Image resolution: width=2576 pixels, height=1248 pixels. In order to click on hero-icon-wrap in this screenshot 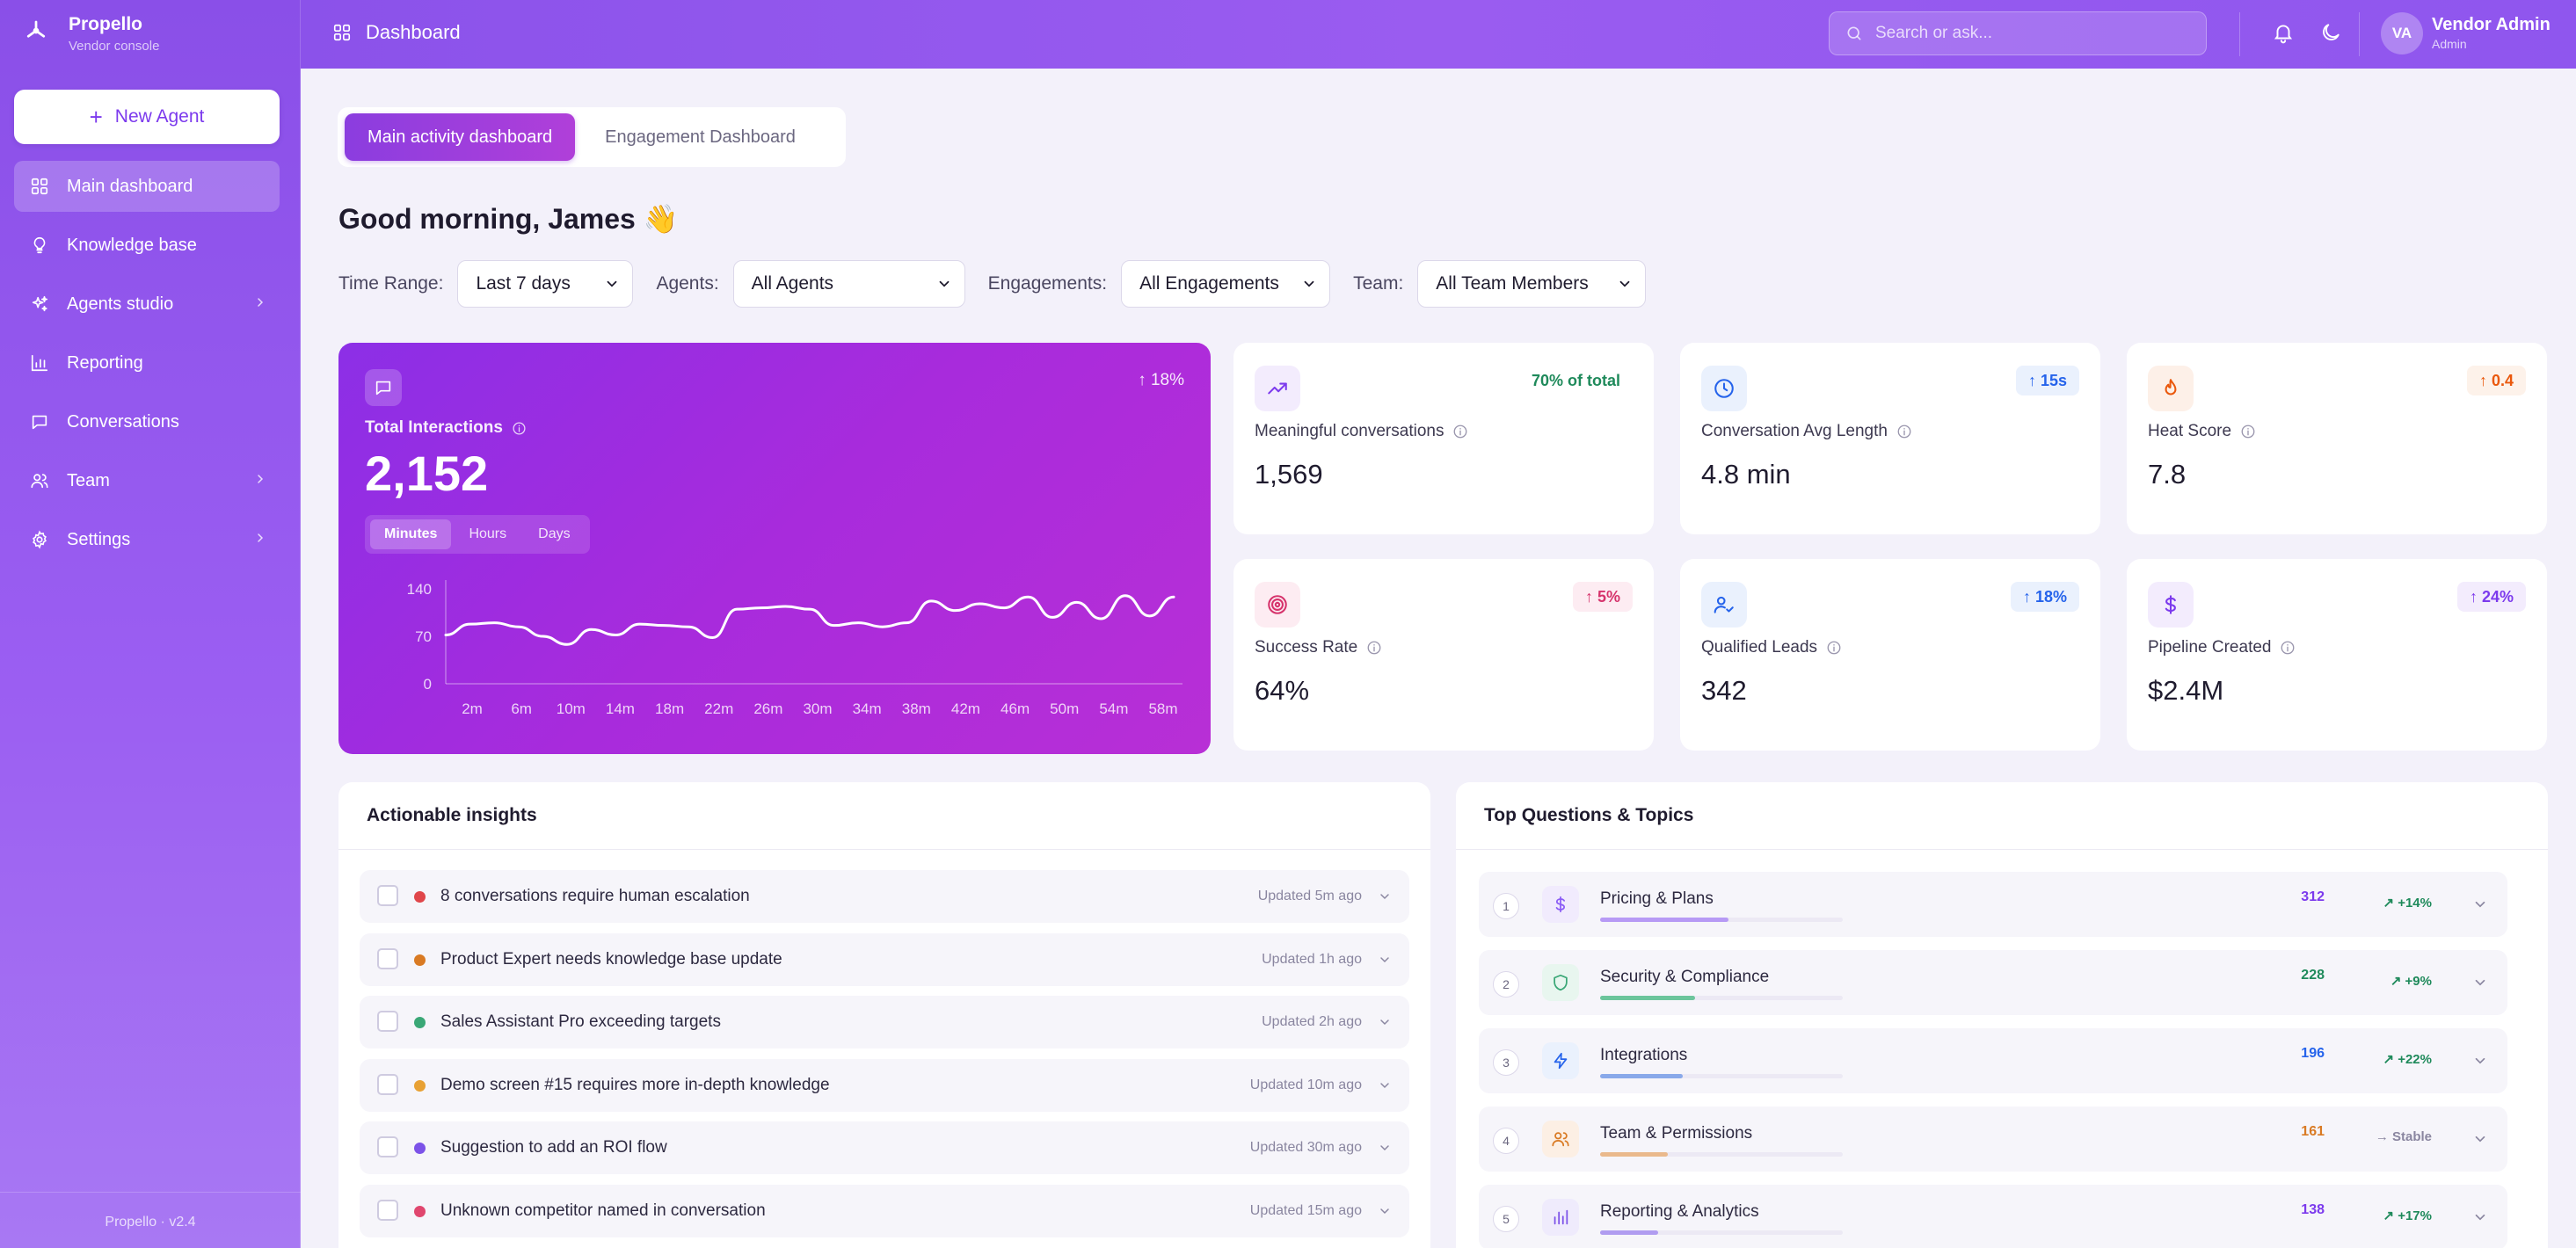, I will do `click(383, 387)`.